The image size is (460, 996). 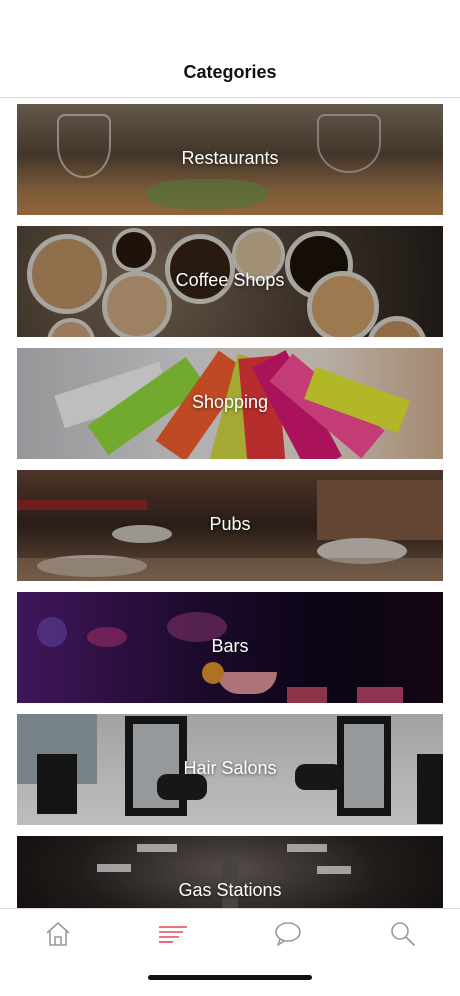 I want to click on tab-search, so click(x=403, y=936).